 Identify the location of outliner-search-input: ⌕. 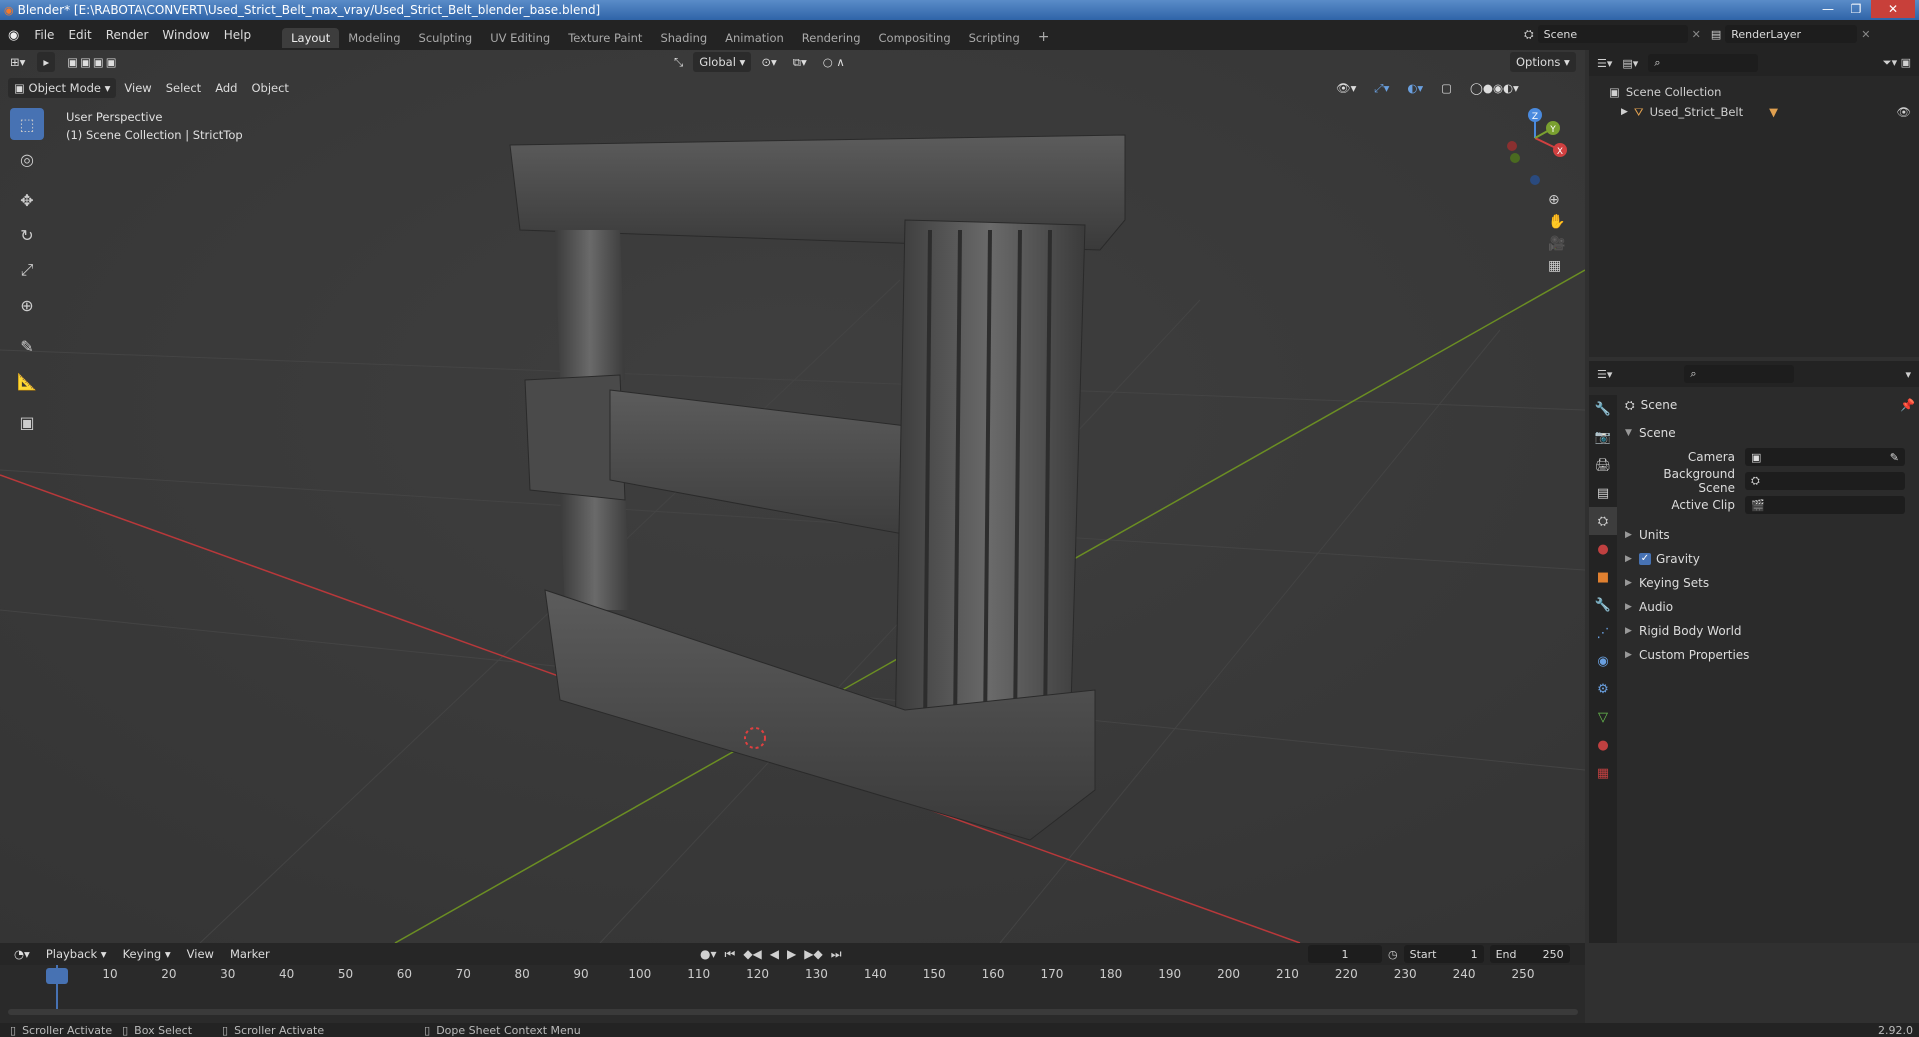
(1703, 63).